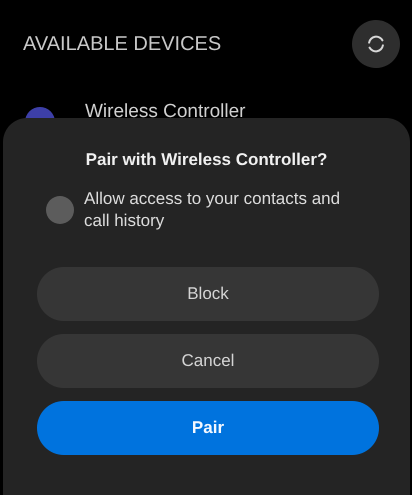 The width and height of the screenshot is (412, 495). Describe the element at coordinates (208, 428) in the screenshot. I see `pair-button: Pair` at that location.